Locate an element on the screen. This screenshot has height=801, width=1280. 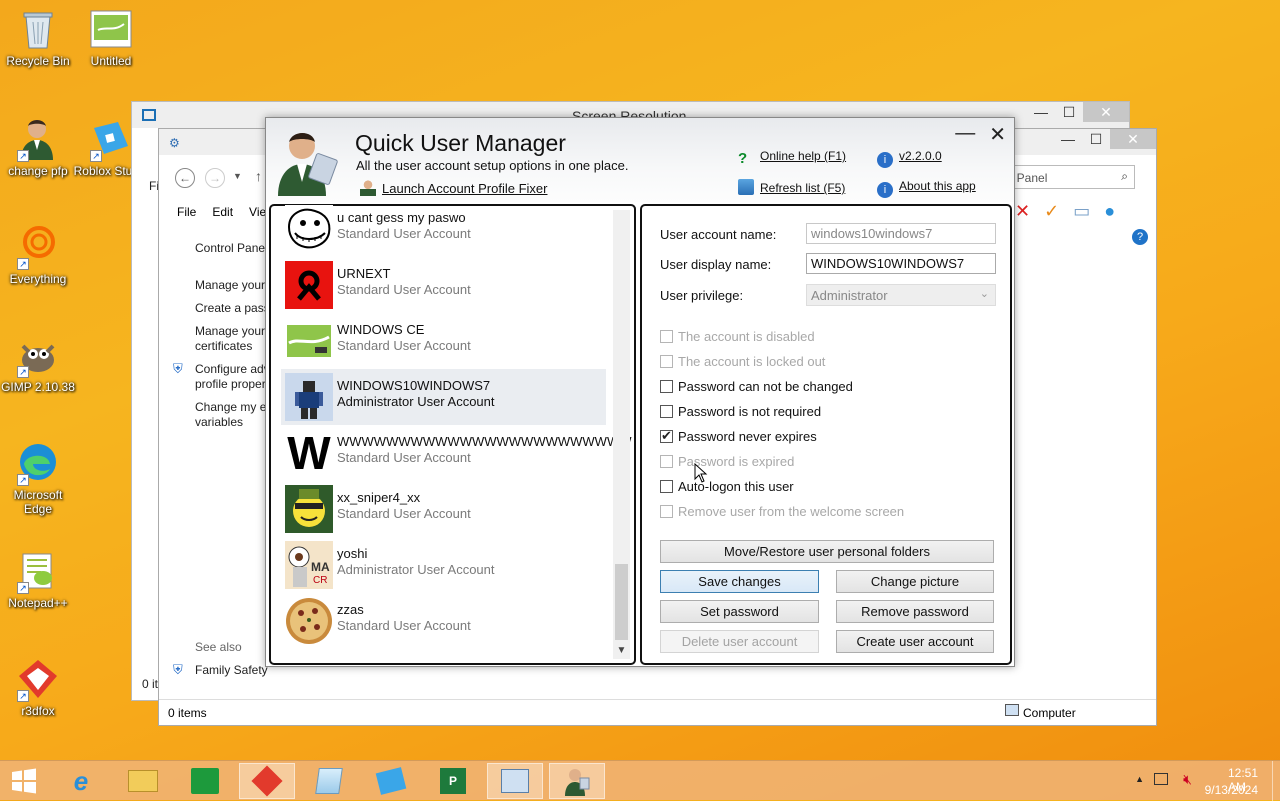
sidebar-link: Change my e variables is located at coordinates (233, 415).